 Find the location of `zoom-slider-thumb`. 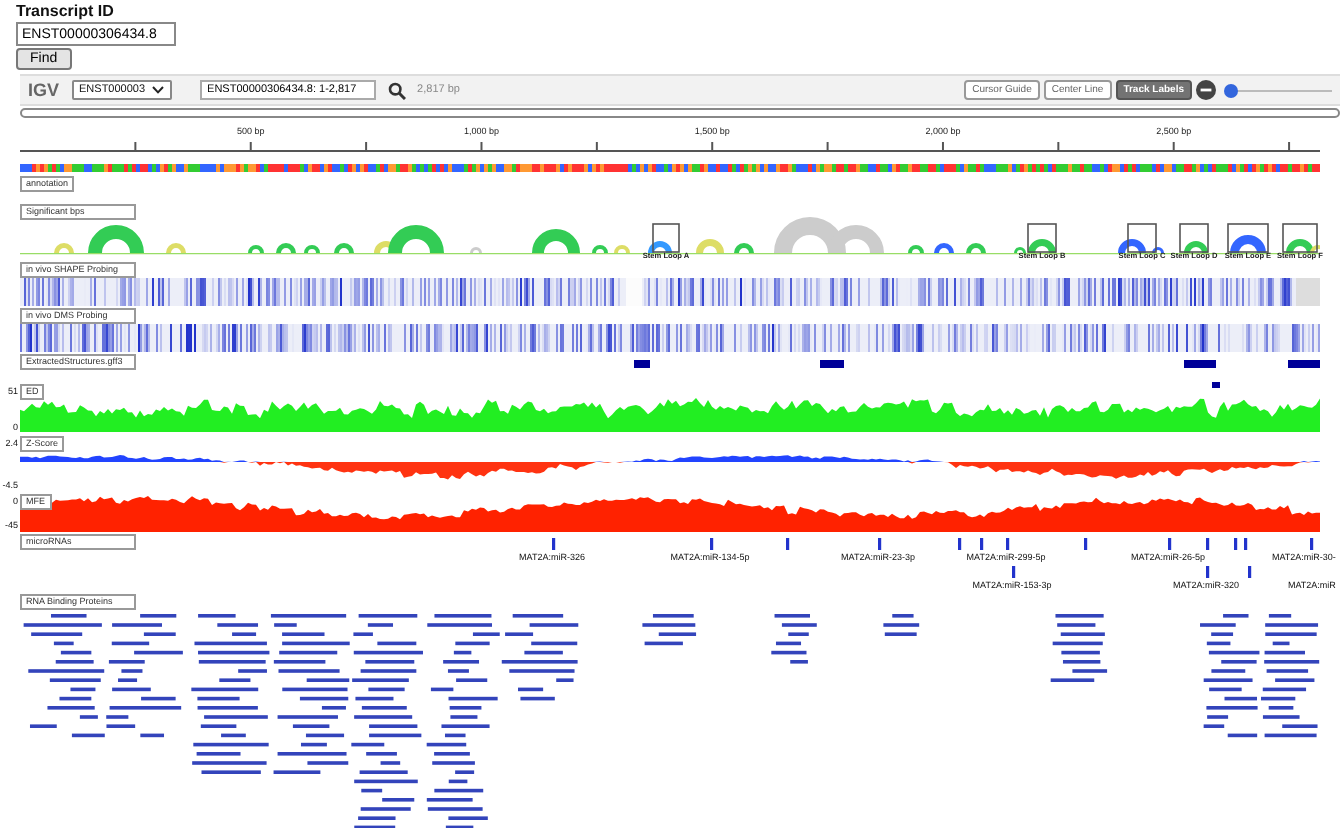

zoom-slider-thumb is located at coordinates (1231, 90).